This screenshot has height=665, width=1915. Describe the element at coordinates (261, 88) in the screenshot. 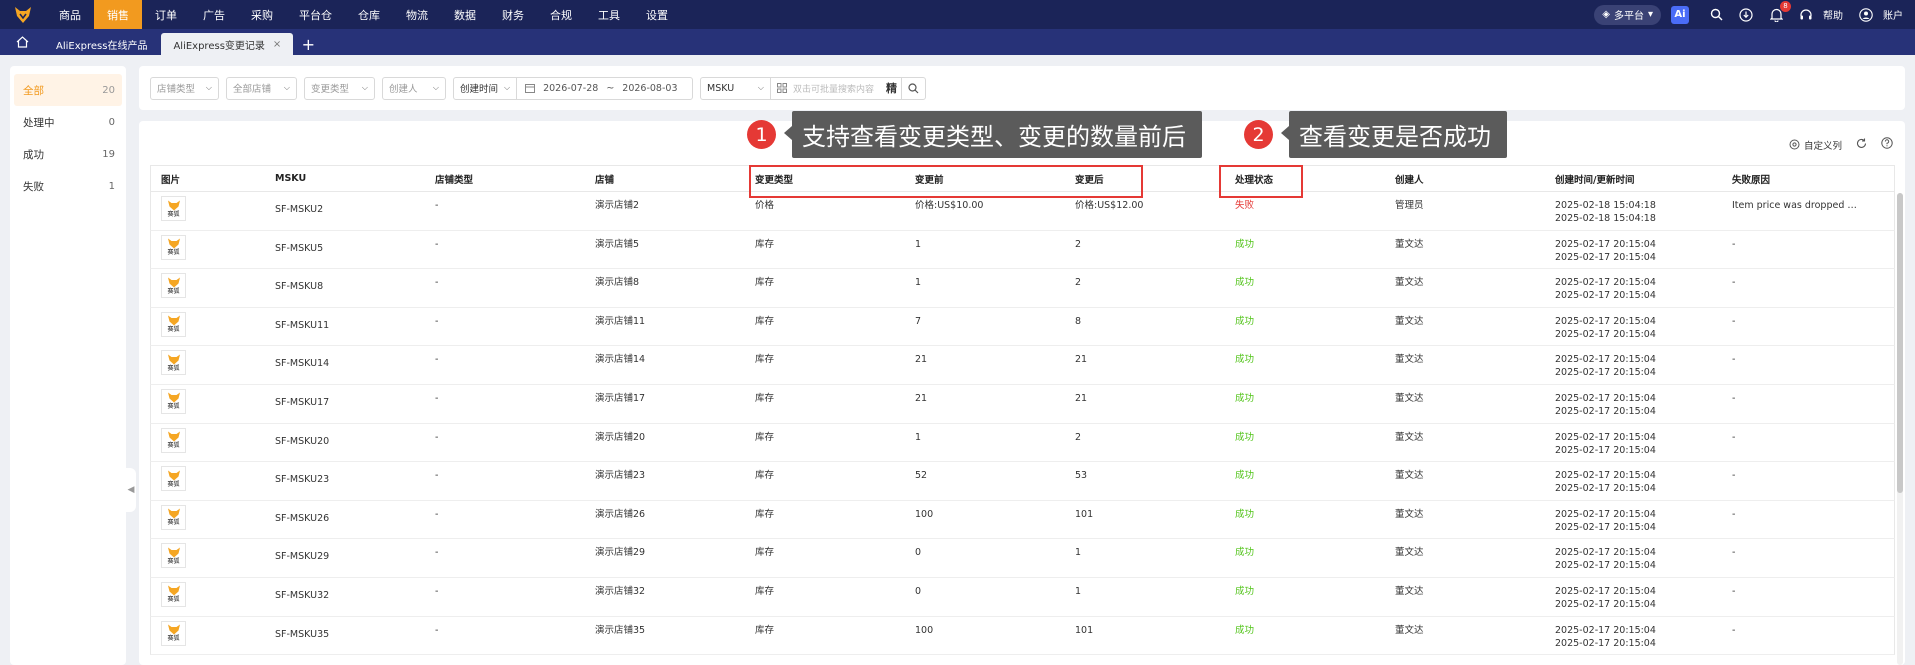

I see `shop-select: 全部店铺 ⌵` at that location.